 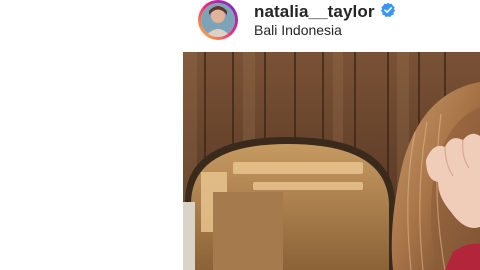 I want to click on avatar, so click(x=218, y=20).